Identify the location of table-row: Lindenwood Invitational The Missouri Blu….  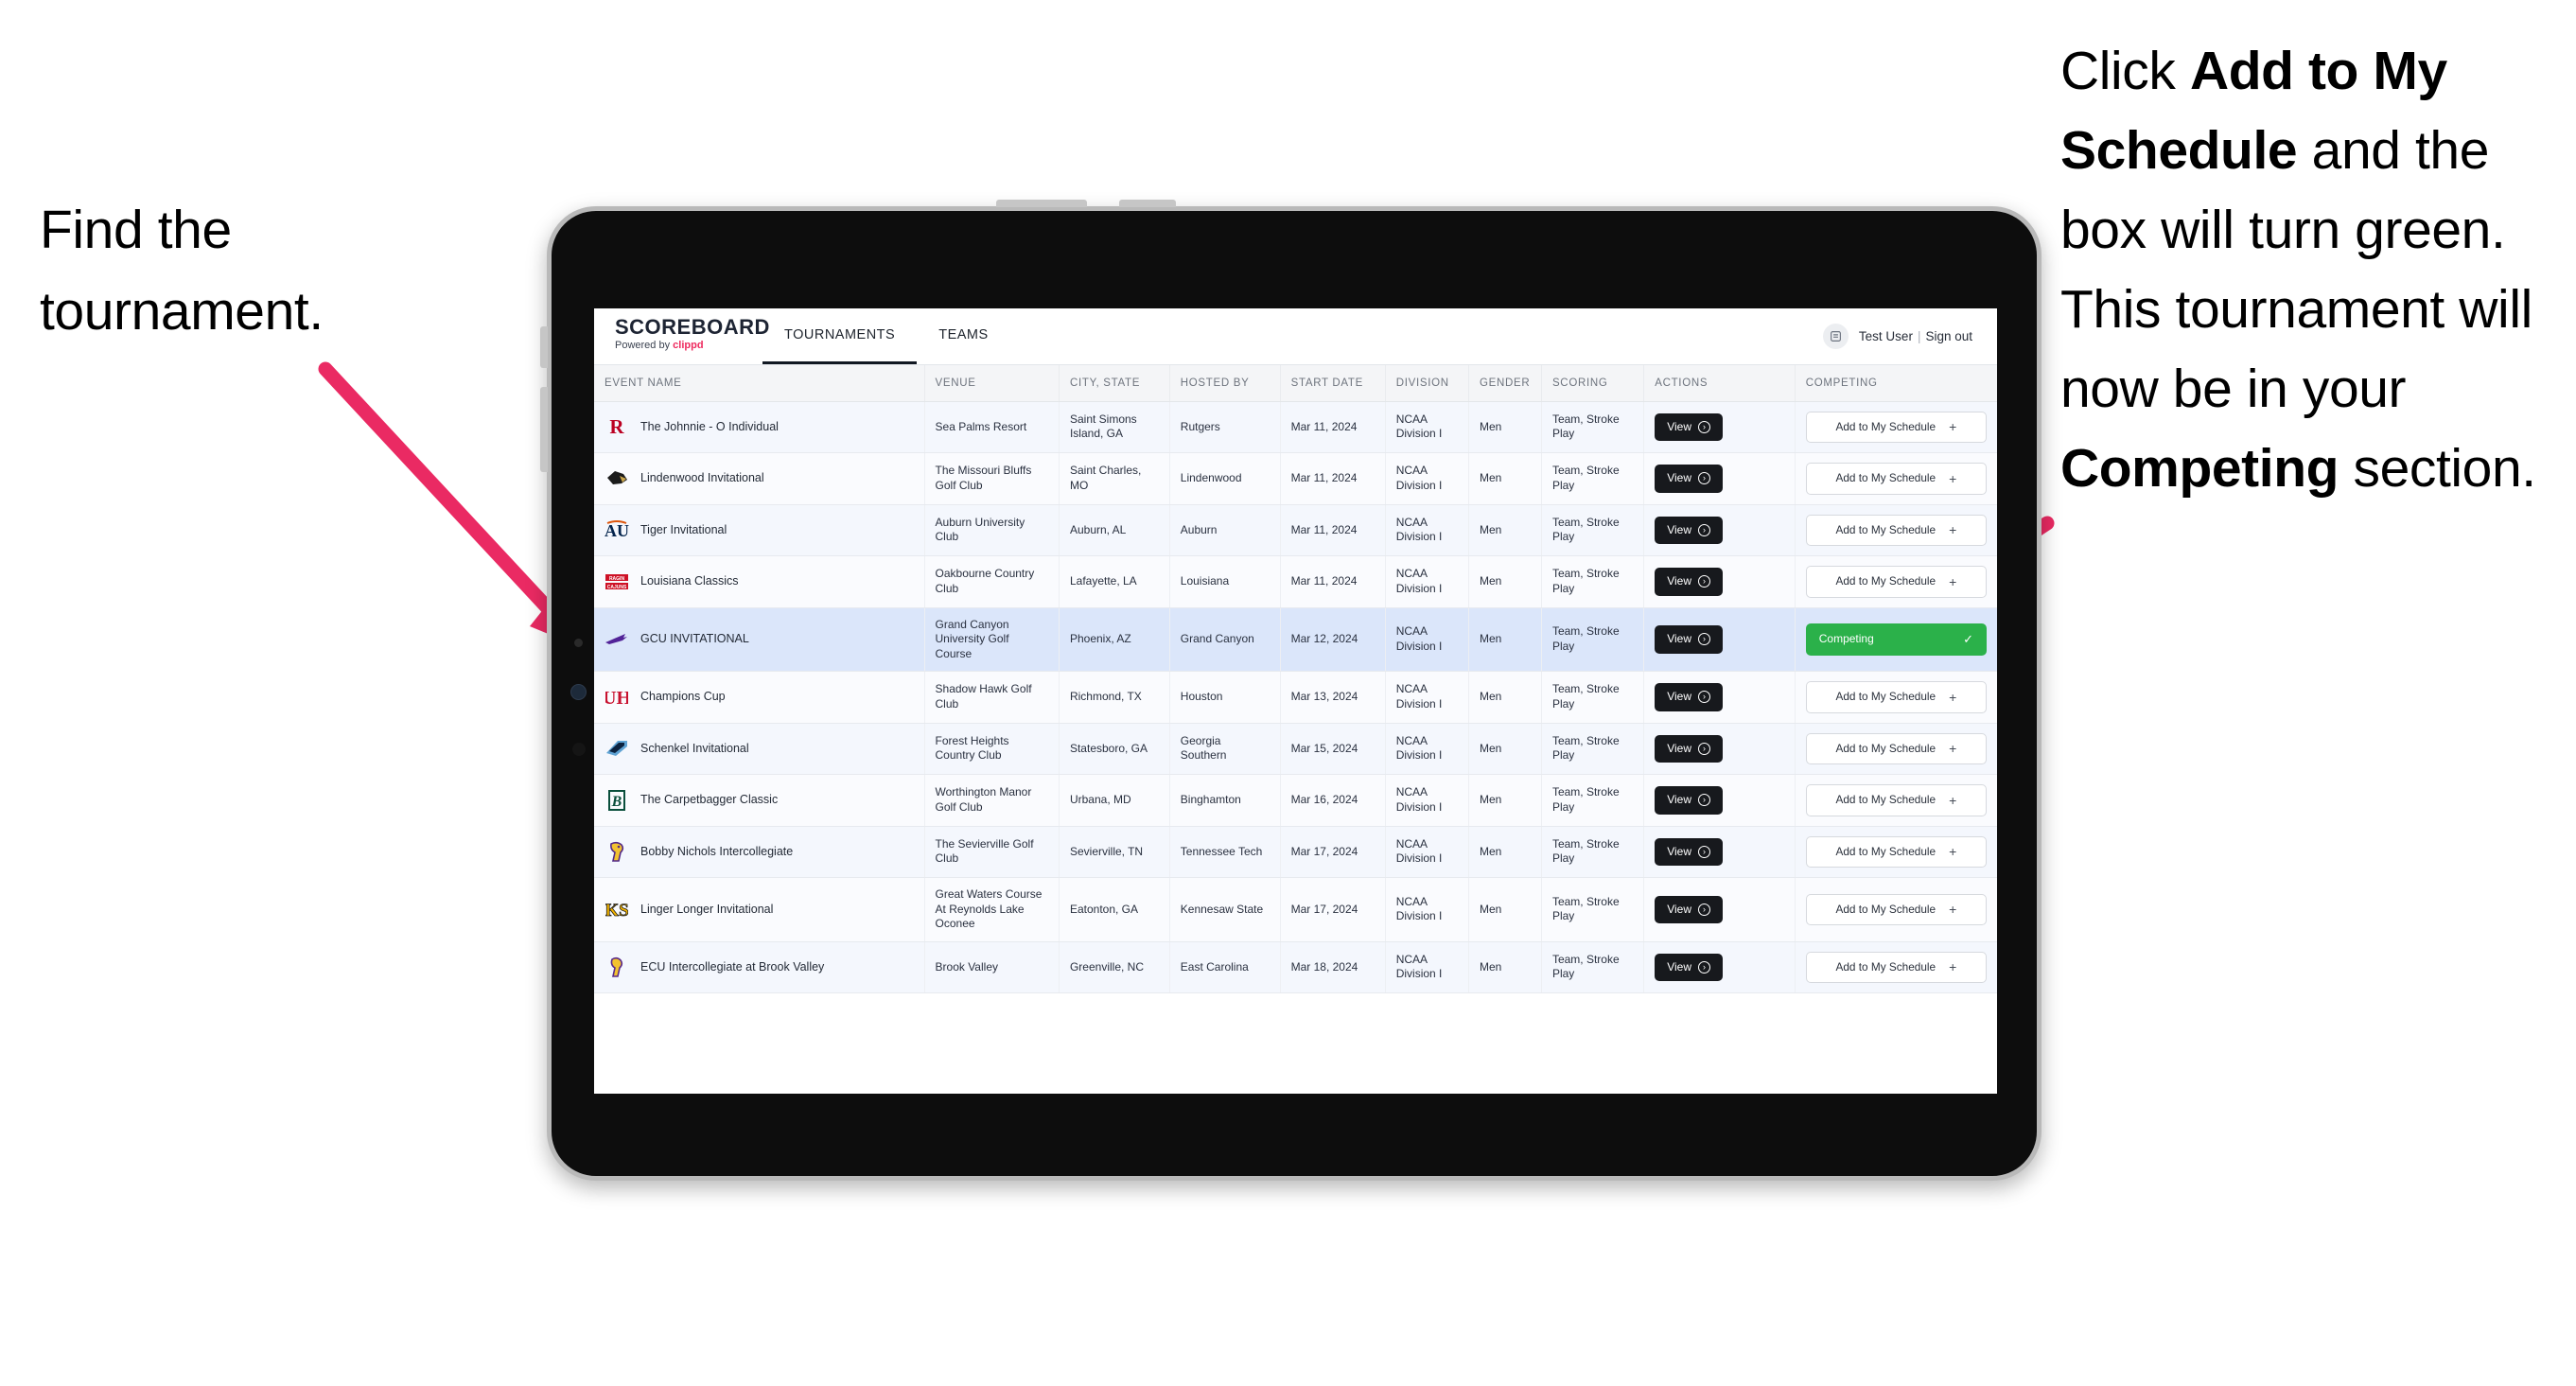
(1296, 478).